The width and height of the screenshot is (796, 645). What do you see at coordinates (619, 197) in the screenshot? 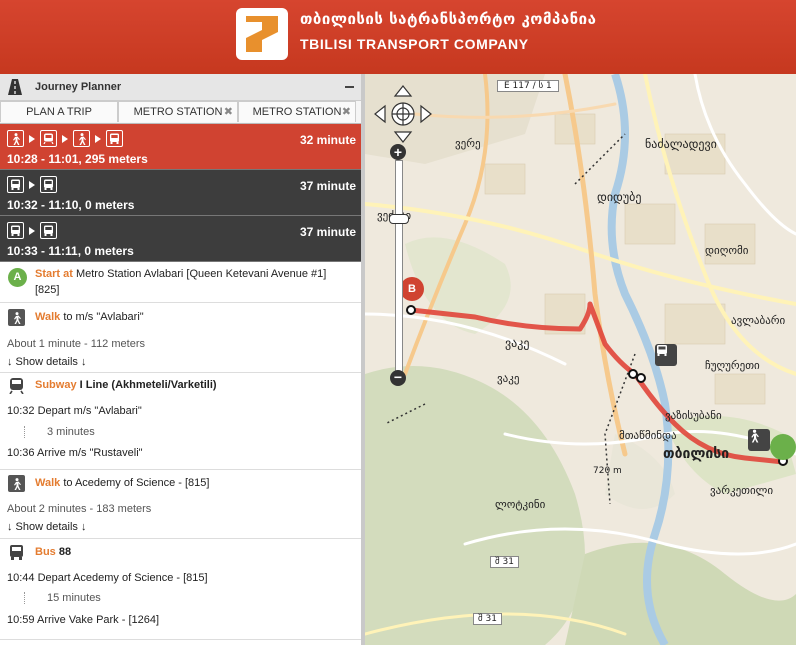
I see `map-label: დიდუბე` at bounding box center [619, 197].